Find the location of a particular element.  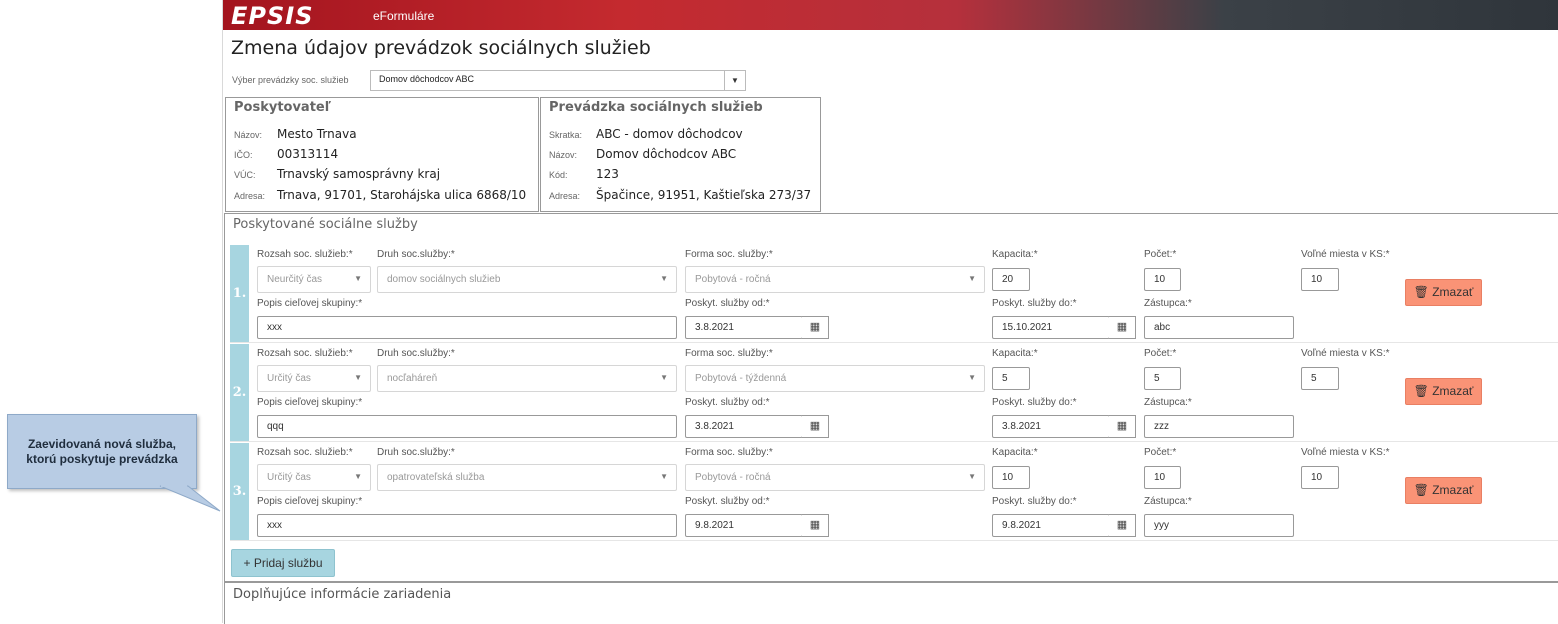

row-number: 3. is located at coordinates (239, 491).